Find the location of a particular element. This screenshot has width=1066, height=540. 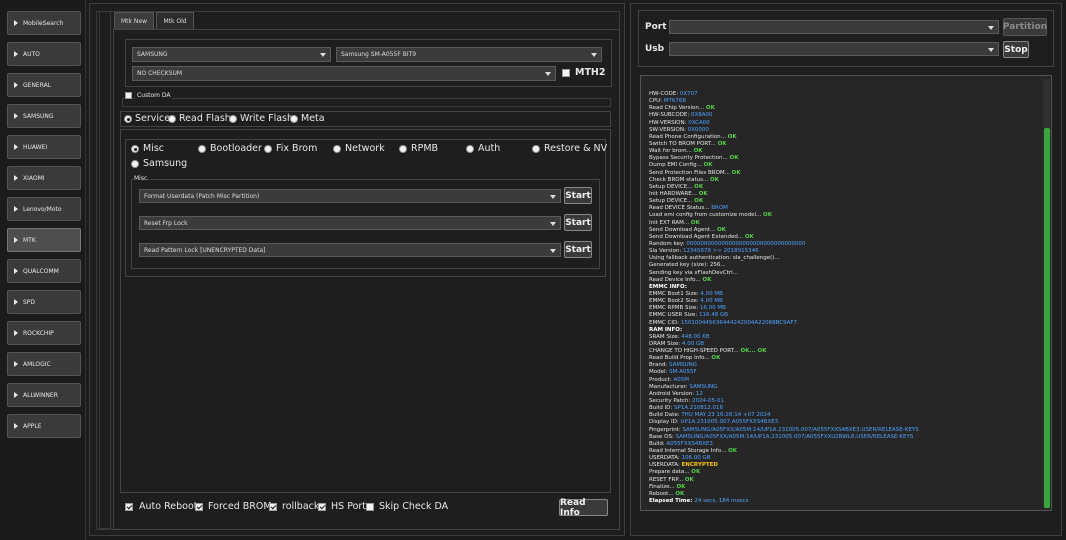

rollback-checkbox is located at coordinates (273, 507).